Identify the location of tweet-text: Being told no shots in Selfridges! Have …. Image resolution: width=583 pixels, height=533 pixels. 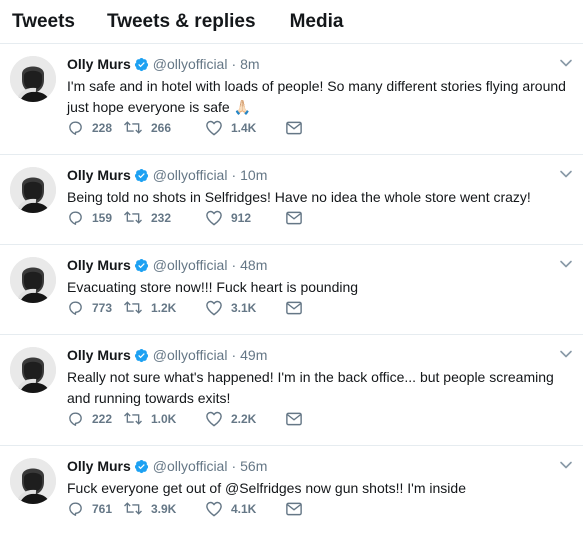
(299, 197).